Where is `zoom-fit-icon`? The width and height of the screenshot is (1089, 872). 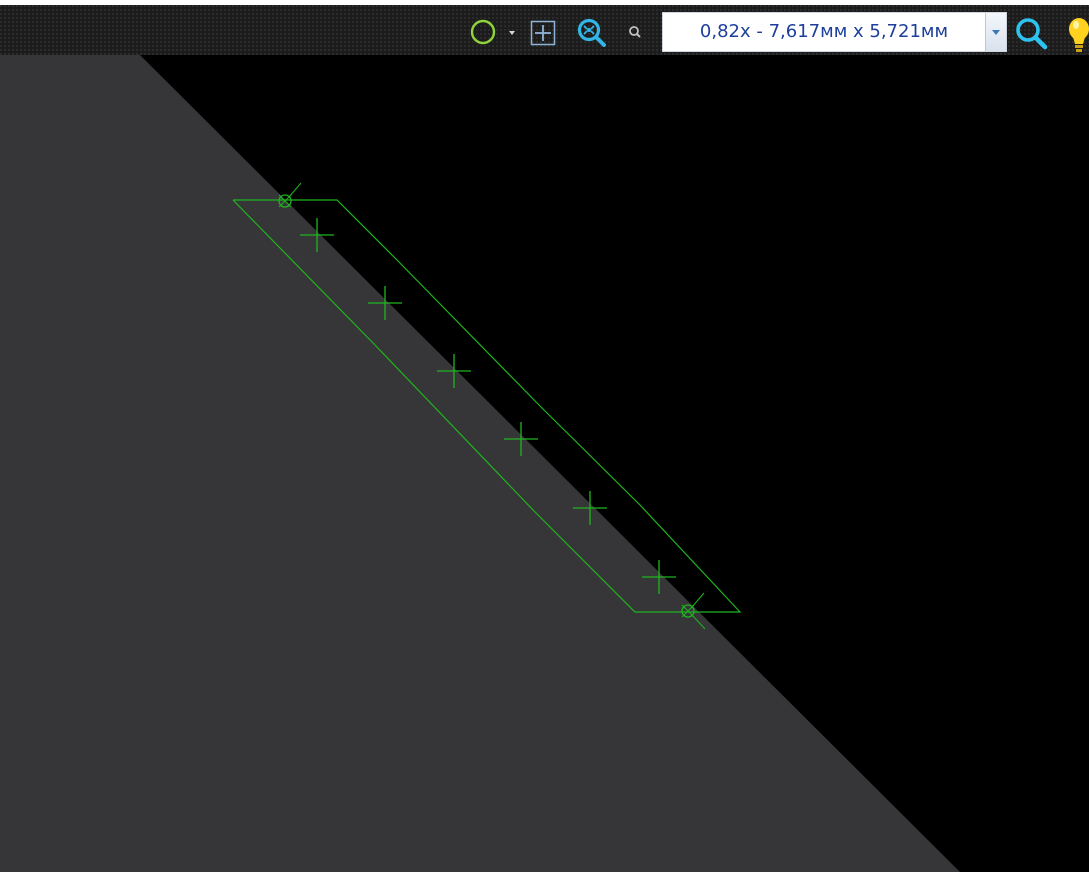 zoom-fit-icon is located at coordinates (592, 32).